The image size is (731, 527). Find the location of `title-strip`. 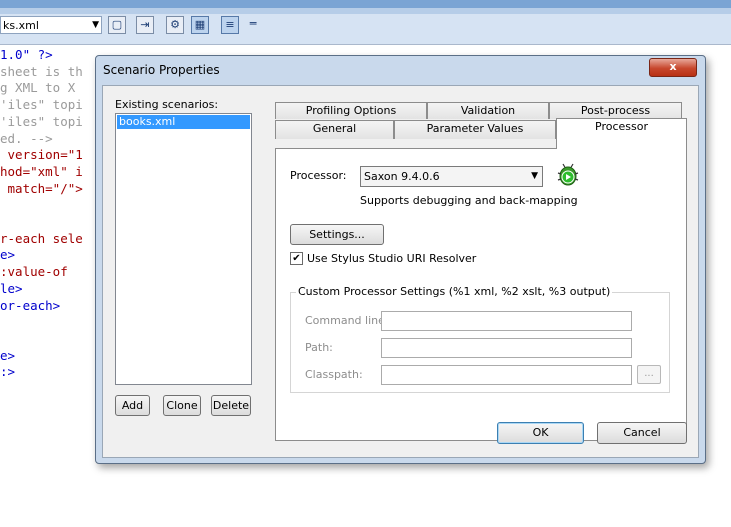

title-strip is located at coordinates (365, 4).